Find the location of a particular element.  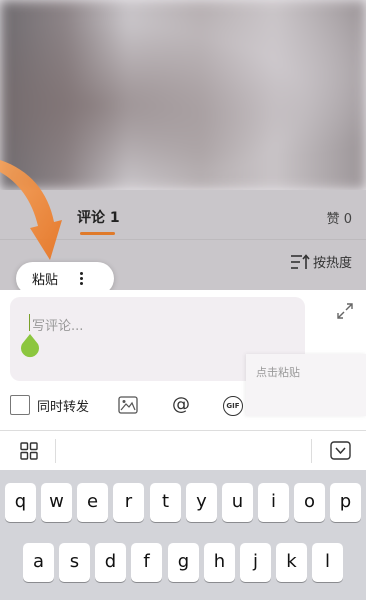

cursor-handle-icon is located at coordinates (30, 346).